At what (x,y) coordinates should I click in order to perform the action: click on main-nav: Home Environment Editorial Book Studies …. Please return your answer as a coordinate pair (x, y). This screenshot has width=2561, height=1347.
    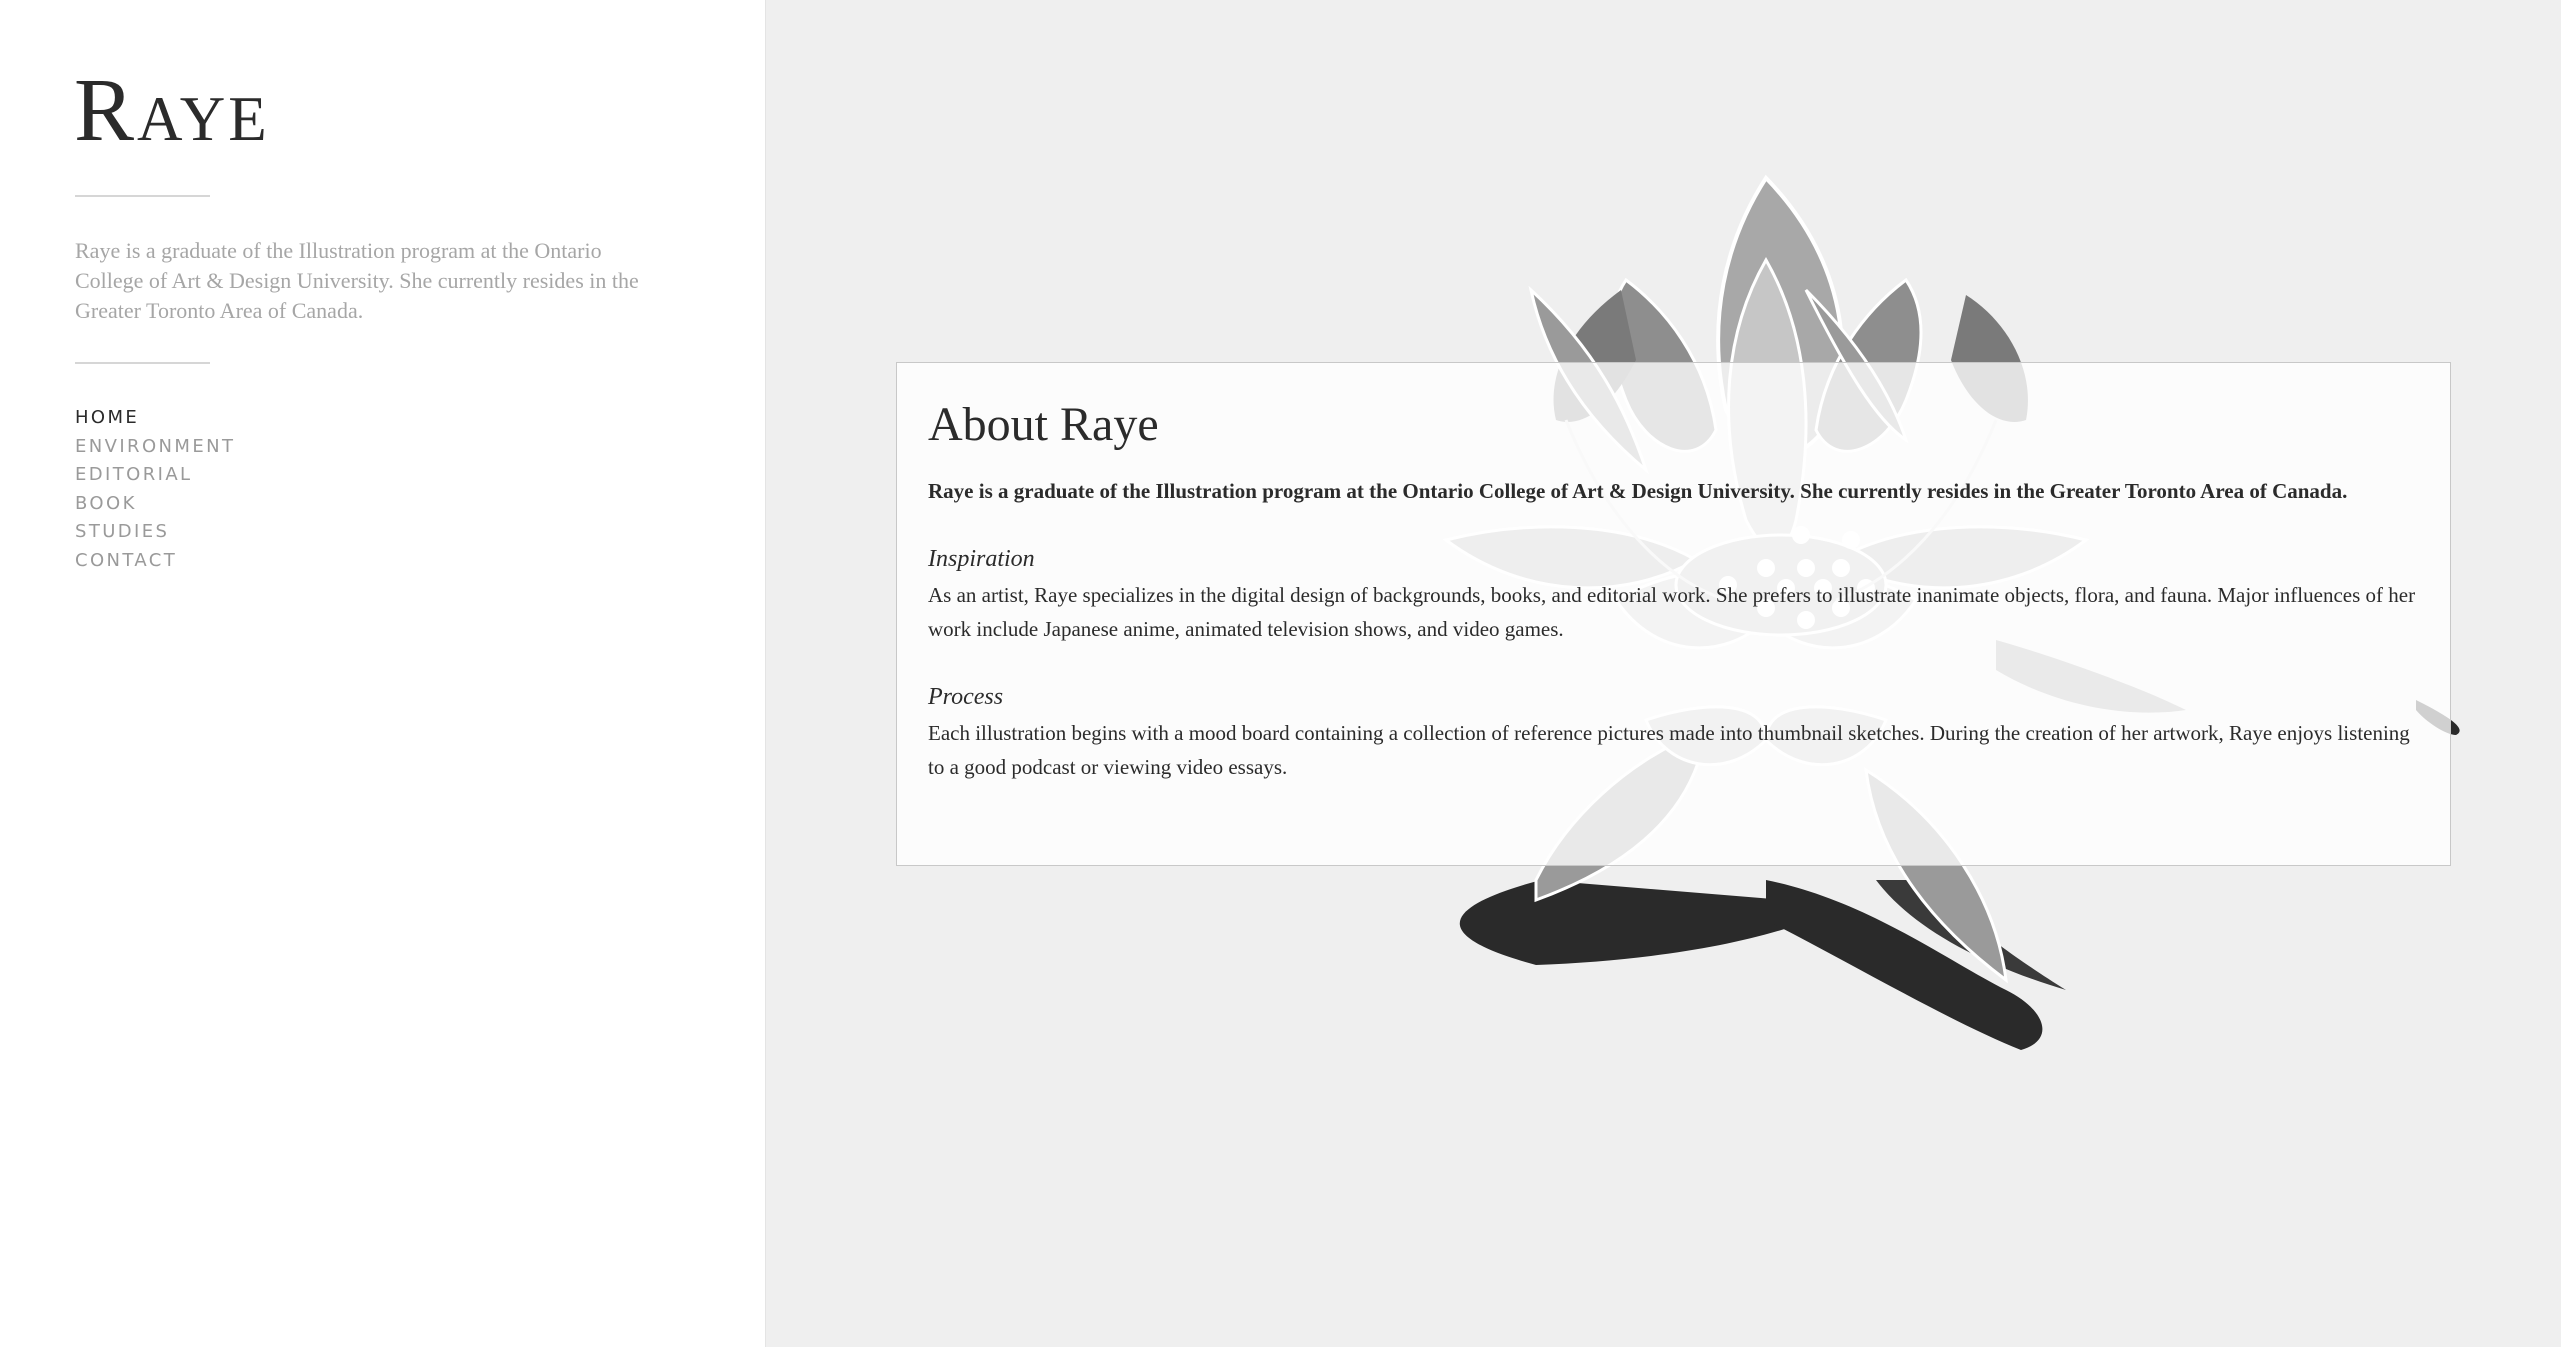
    Looking at the image, I should click on (155, 489).